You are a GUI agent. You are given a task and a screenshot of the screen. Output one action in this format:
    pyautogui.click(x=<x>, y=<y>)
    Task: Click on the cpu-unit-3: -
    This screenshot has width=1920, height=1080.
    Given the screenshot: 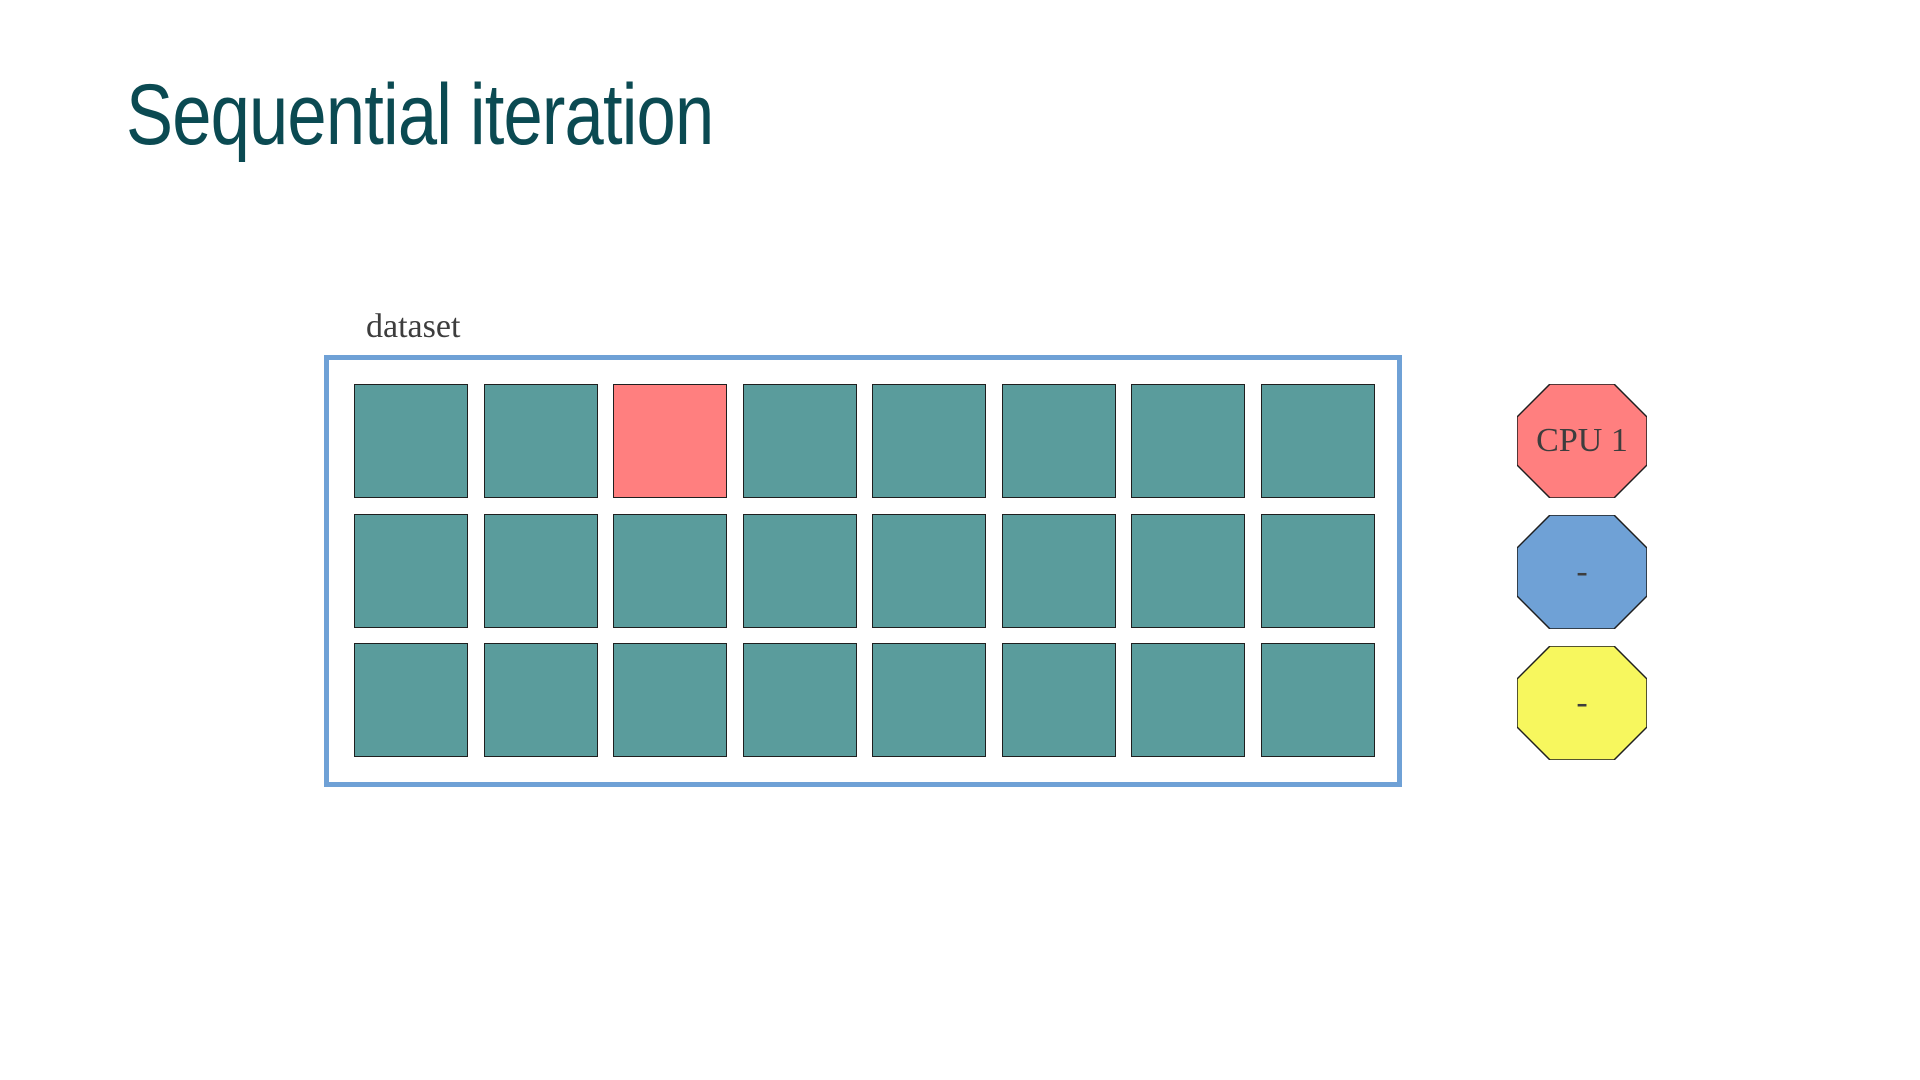 What is the action you would take?
    pyautogui.click(x=1582, y=703)
    